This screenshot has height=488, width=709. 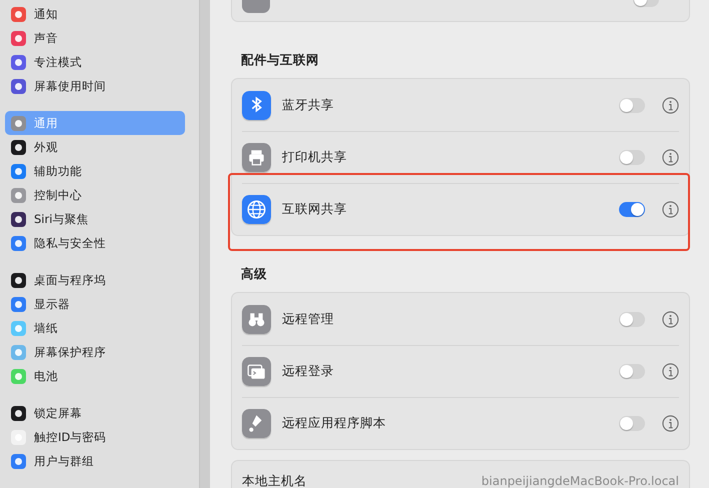 What do you see at coordinates (308, 371) in the screenshot?
I see `row-label: 远程登录` at bounding box center [308, 371].